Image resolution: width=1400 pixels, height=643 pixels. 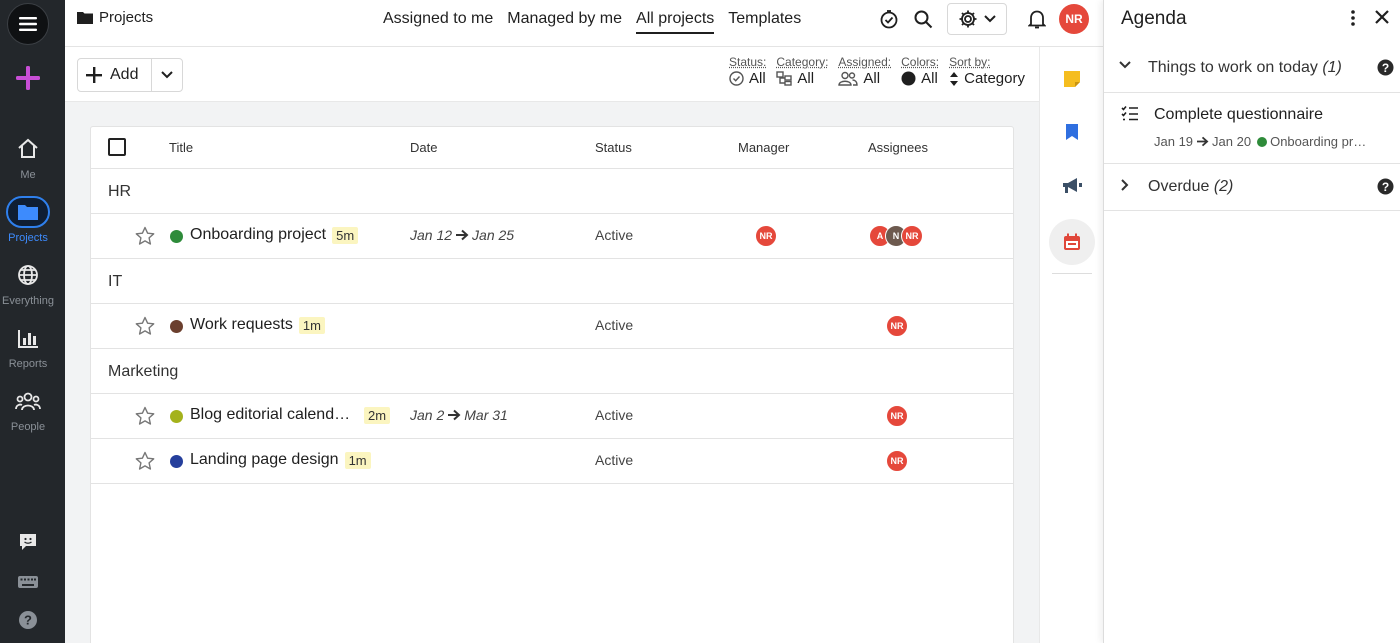 What do you see at coordinates (28, 238) in the screenshot?
I see `sidebar-item-label: Projects` at bounding box center [28, 238].